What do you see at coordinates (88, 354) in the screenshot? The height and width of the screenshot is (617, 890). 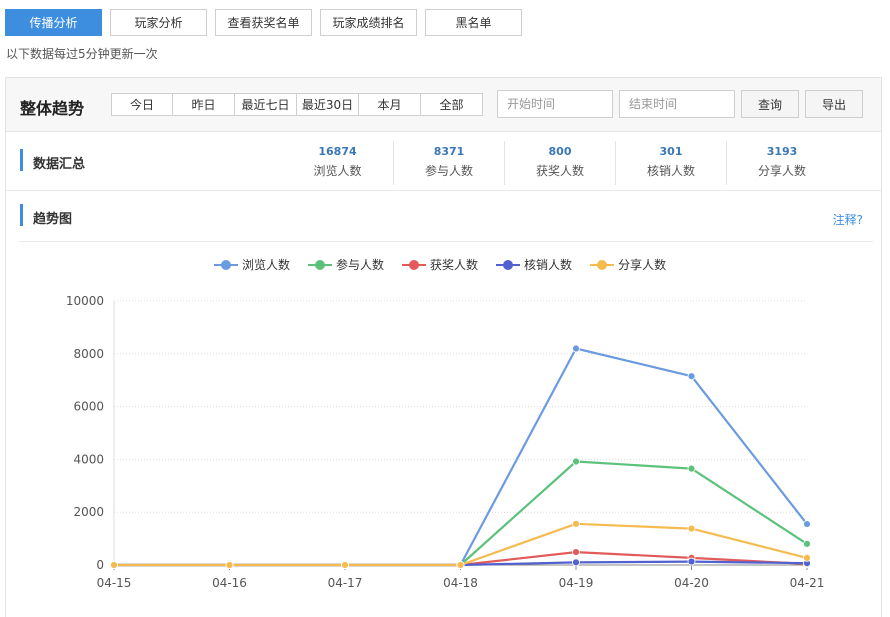 I see `y-tick-label: 8000` at bounding box center [88, 354].